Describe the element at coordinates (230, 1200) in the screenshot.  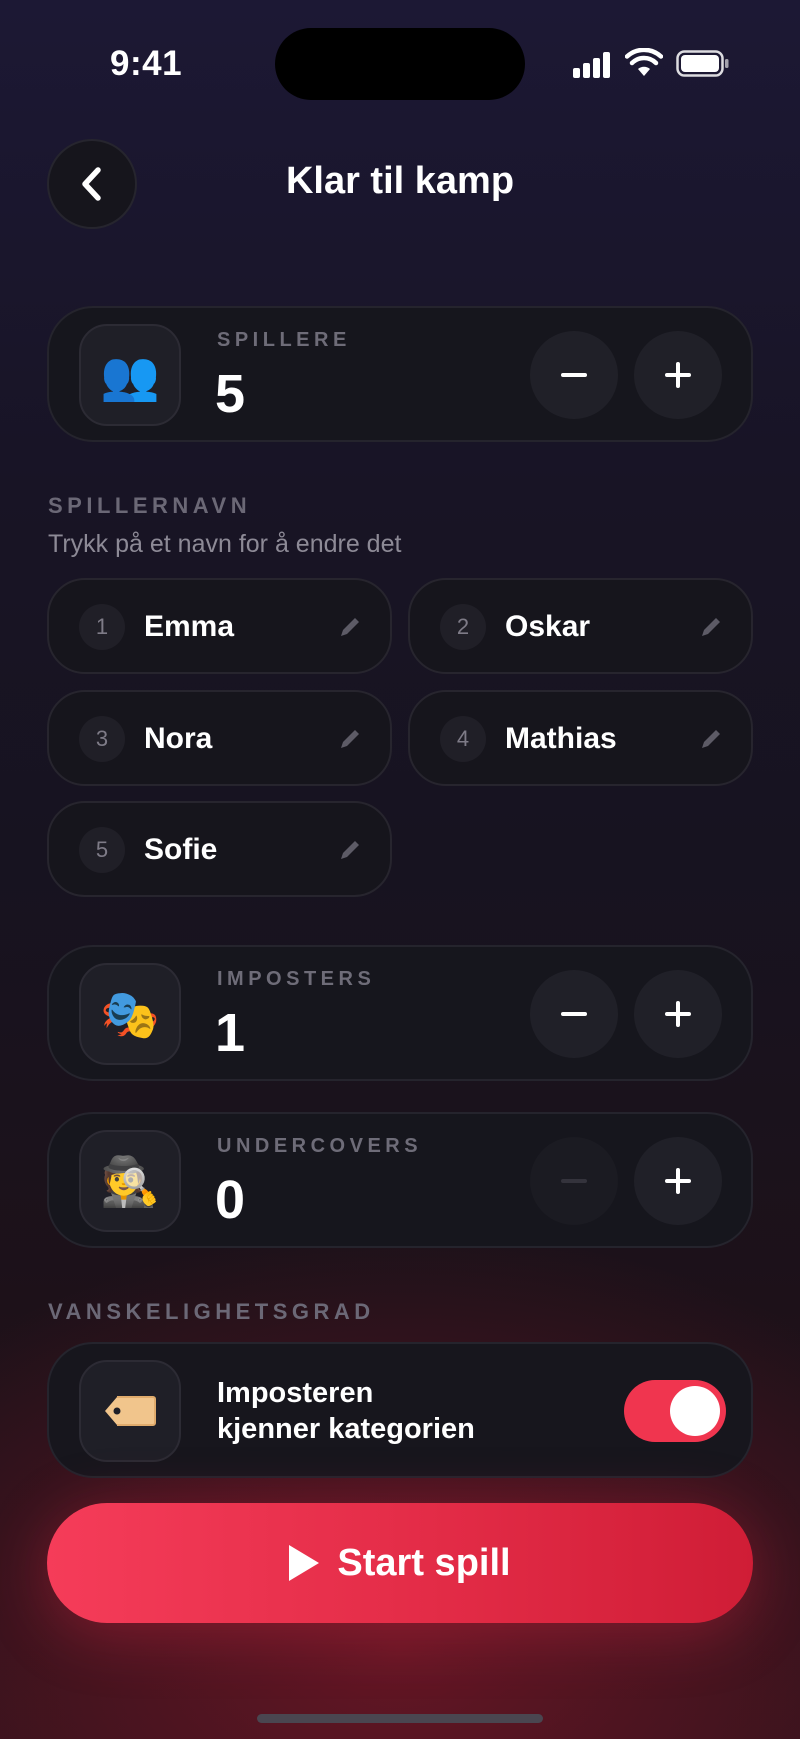
I see `undercovers-count: 0` at that location.